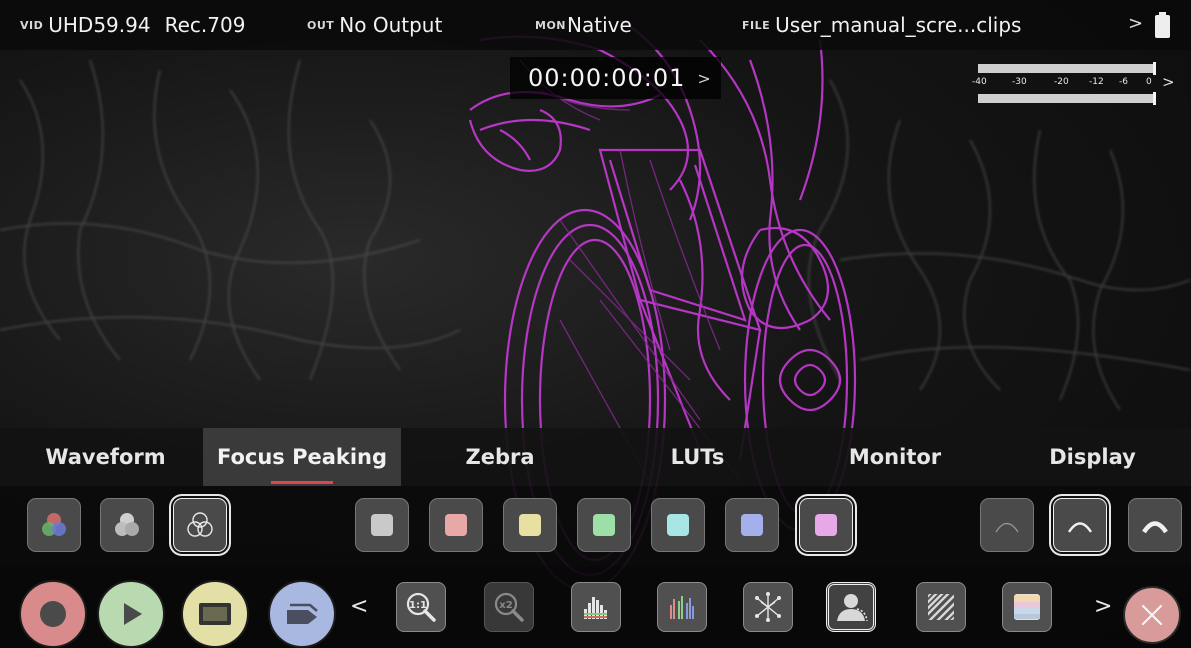  I want to click on video-colorspace: Rec.709, so click(205, 25).